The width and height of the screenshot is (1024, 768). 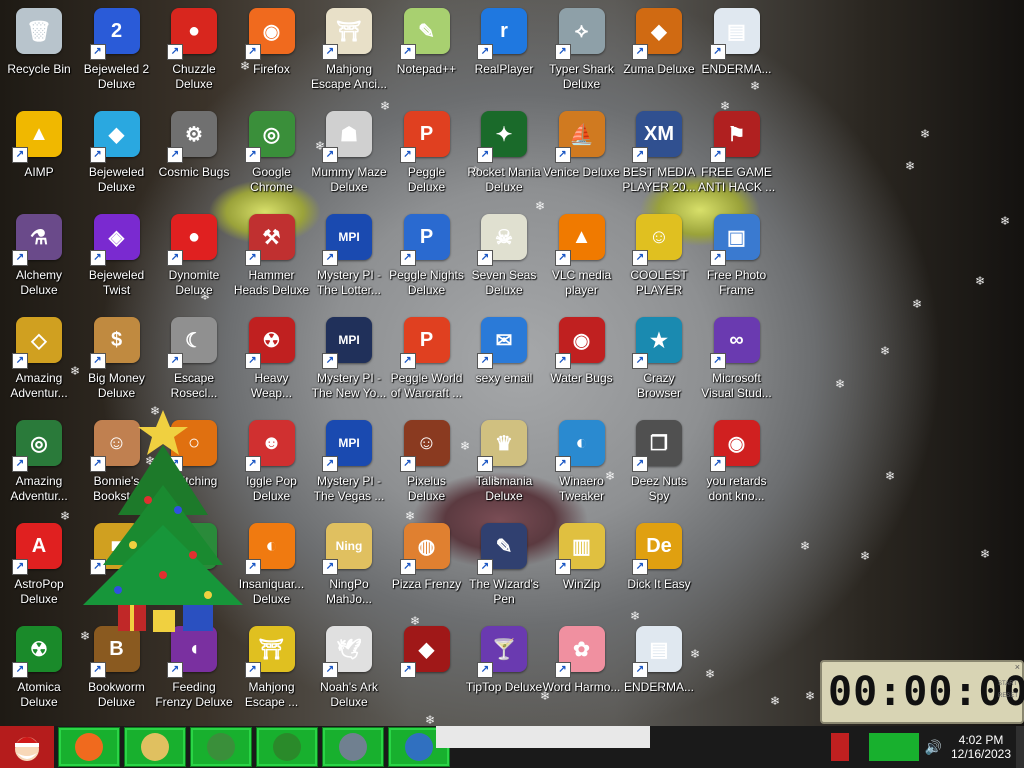 What do you see at coordinates (1007, 684) in the screenshot?
I see `timer-start-button: START` at bounding box center [1007, 684].